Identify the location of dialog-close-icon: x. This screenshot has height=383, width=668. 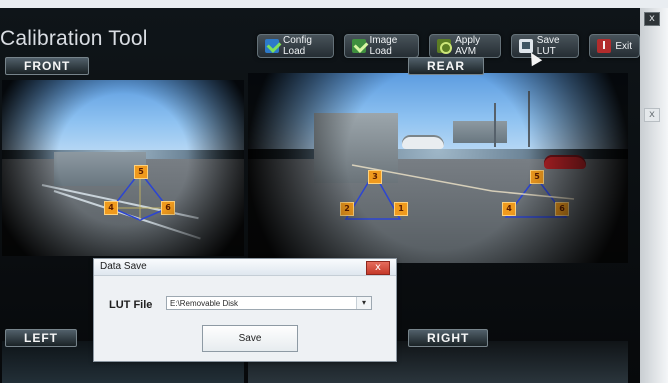
(378, 268).